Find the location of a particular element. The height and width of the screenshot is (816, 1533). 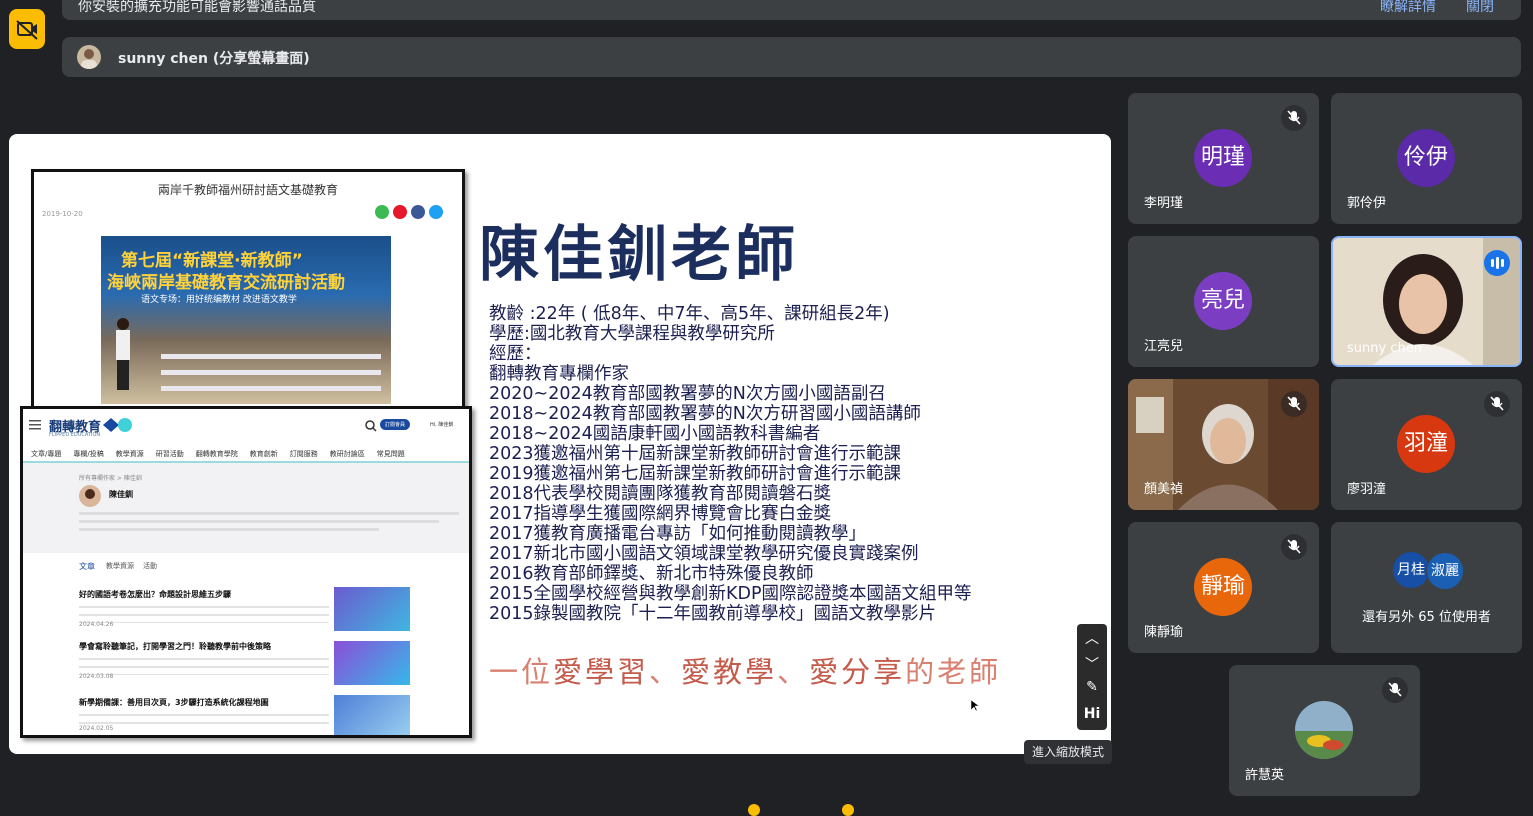

avatar: 靜瑜 is located at coordinates (1223, 587).